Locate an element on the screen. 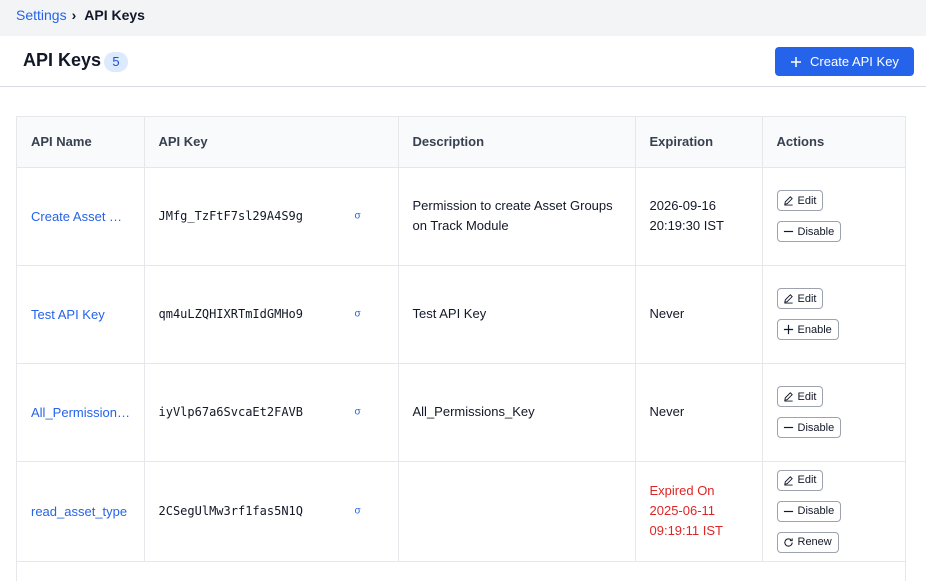 The width and height of the screenshot is (926, 581). row-actions: Edit Disable Renew is located at coordinates (841, 511).